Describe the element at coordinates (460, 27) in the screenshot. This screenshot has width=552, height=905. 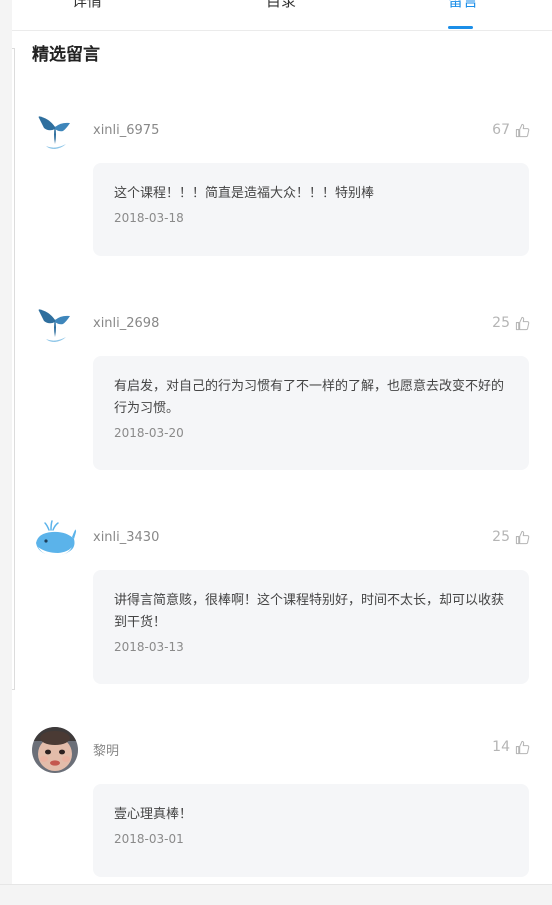
I see `active-tab-indicator` at that location.